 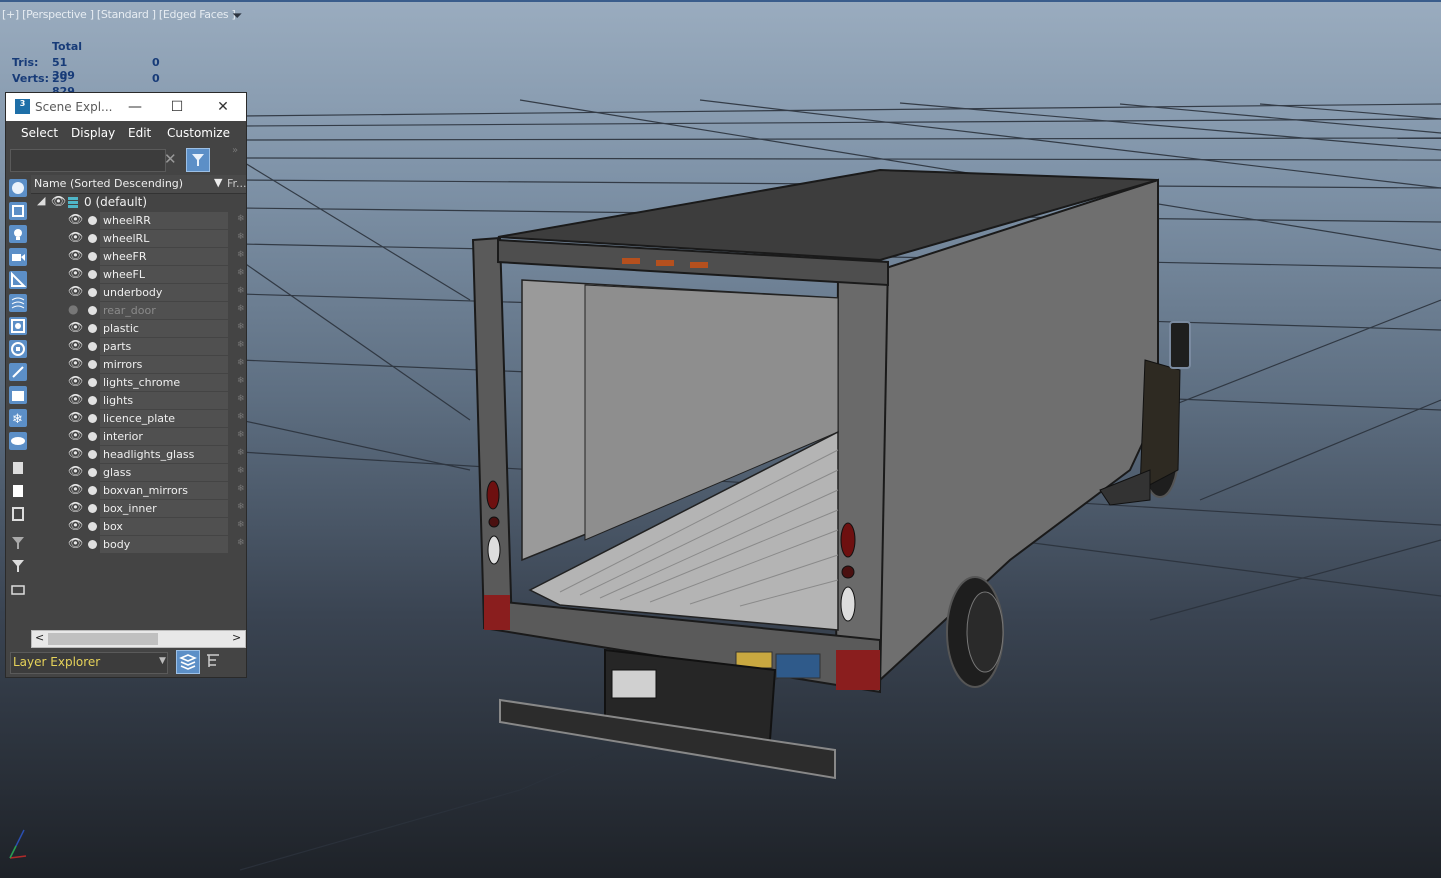 What do you see at coordinates (18, 372) in the screenshot?
I see `bones-icon` at bounding box center [18, 372].